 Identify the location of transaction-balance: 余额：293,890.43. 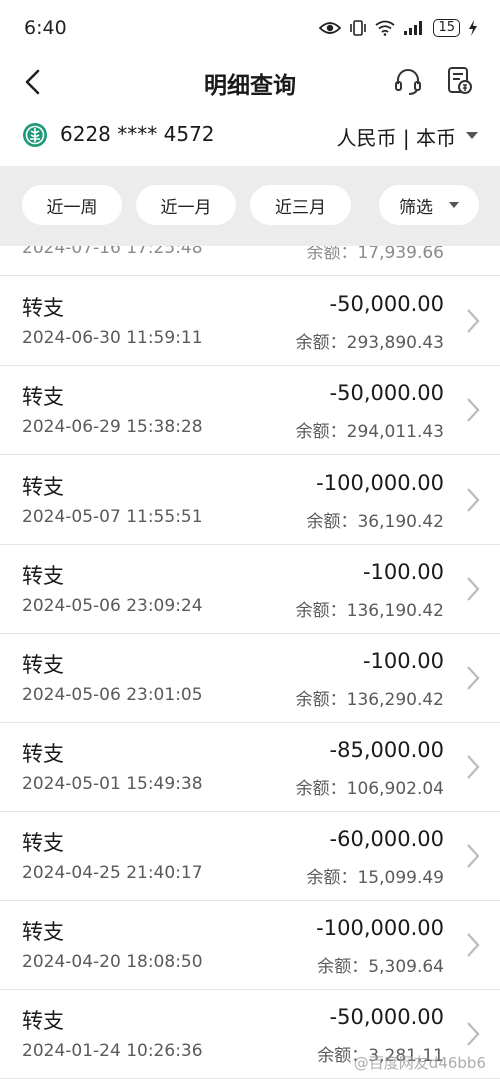
(369, 343).